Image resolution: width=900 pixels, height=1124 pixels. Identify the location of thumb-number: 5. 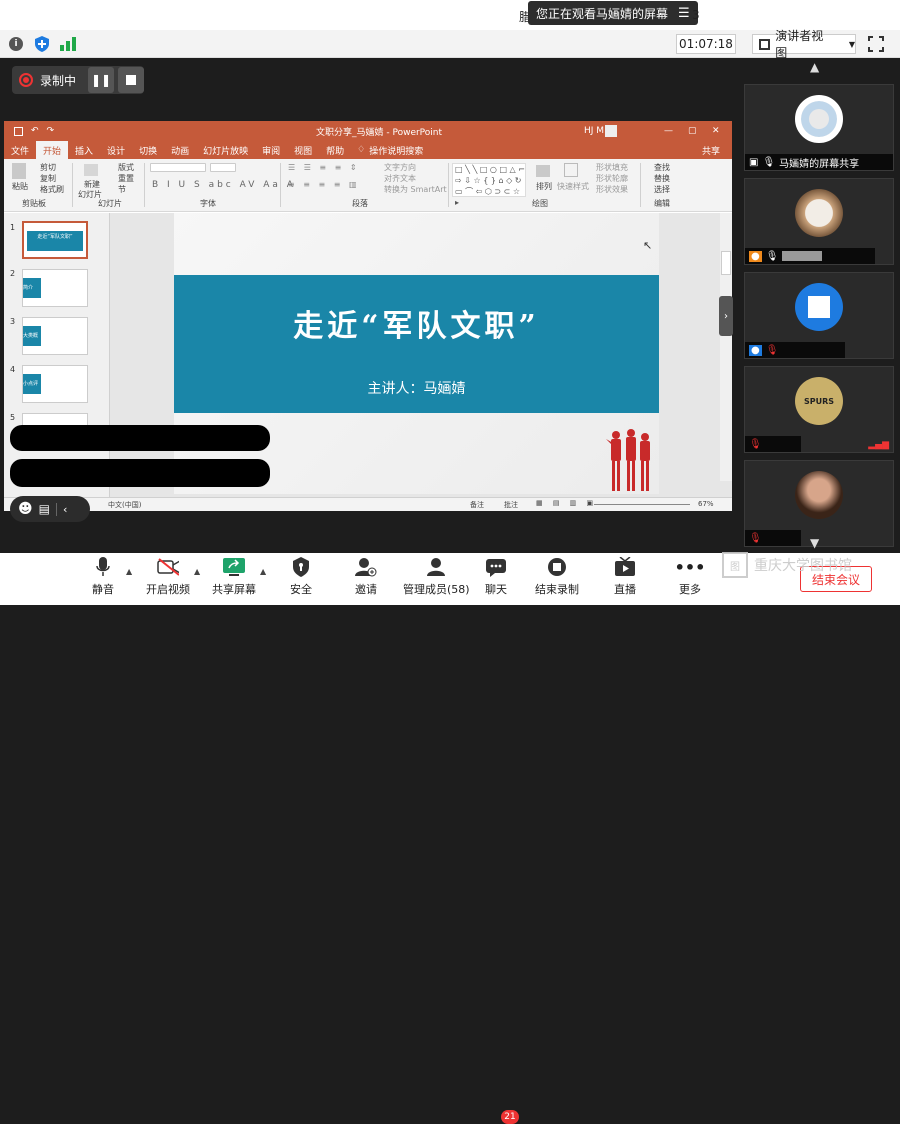
(13, 417).